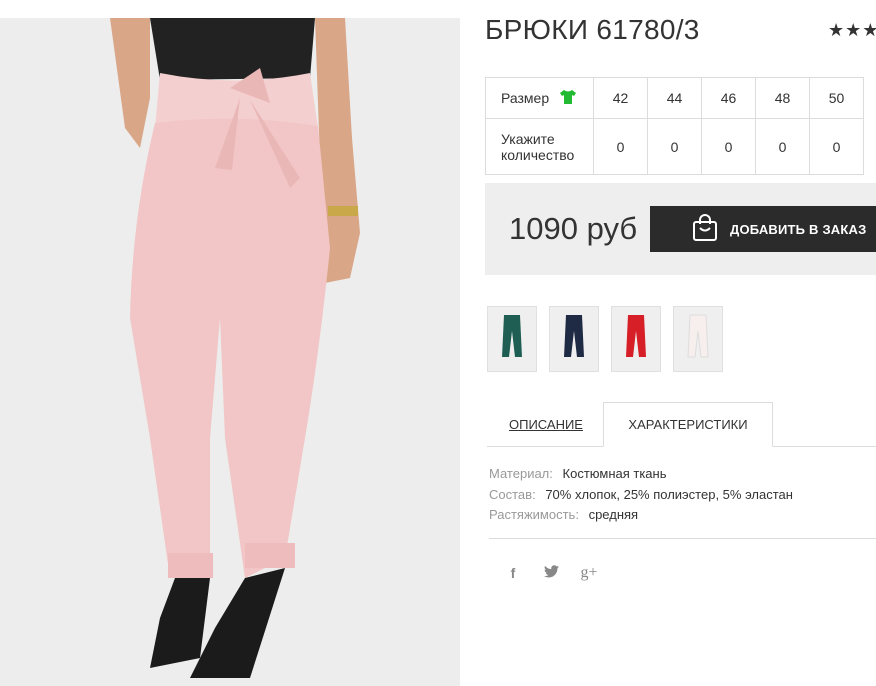  Describe the element at coordinates (589, 573) in the screenshot. I see `google-plus-icon: g+` at that location.